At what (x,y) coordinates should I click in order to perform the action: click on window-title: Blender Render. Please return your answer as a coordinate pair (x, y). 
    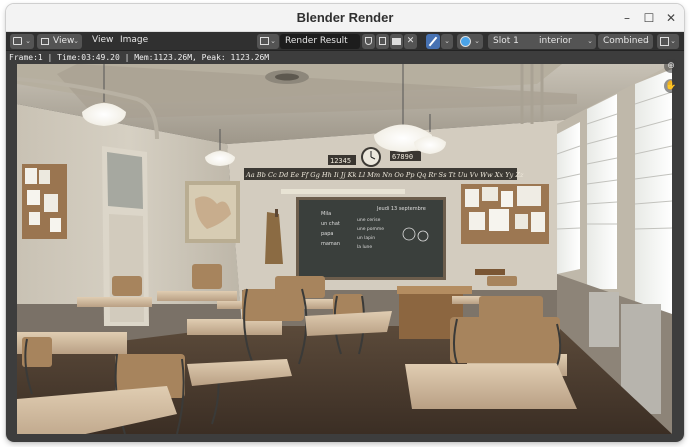
    Looking at the image, I should click on (345, 17).